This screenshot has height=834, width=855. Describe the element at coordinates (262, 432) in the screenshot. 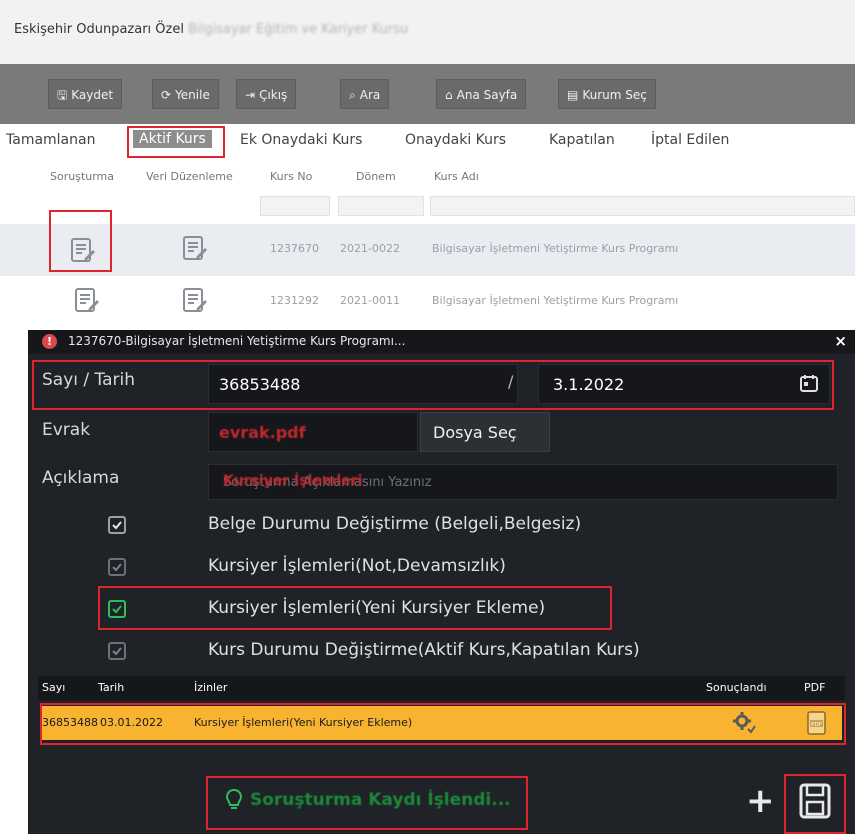

I see `evrak-file-name: evrak.pdf` at that location.